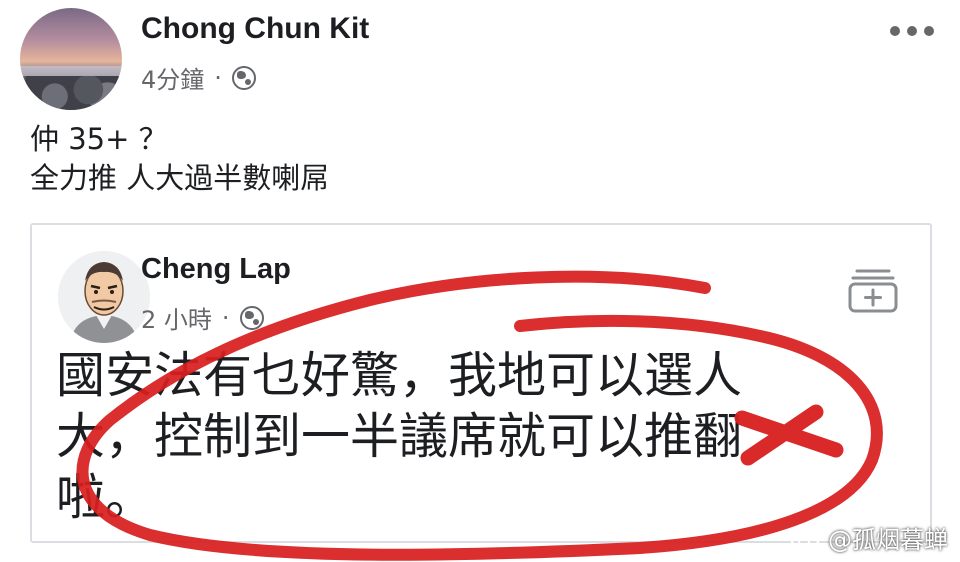  I want to click on post-meta: 4分鐘 ·, so click(198, 77).